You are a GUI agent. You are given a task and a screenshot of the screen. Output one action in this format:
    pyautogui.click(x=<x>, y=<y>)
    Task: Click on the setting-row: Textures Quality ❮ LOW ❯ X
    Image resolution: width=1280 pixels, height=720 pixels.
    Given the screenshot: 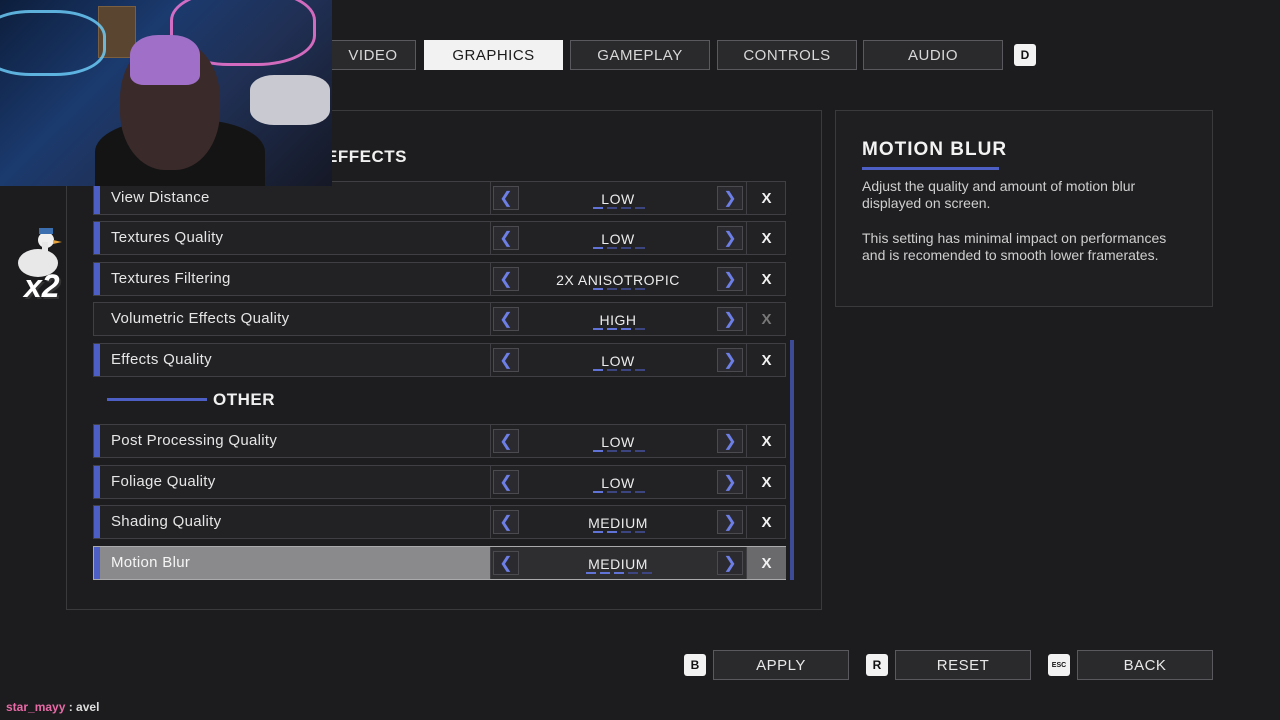 What is the action you would take?
    pyautogui.click(x=439, y=238)
    